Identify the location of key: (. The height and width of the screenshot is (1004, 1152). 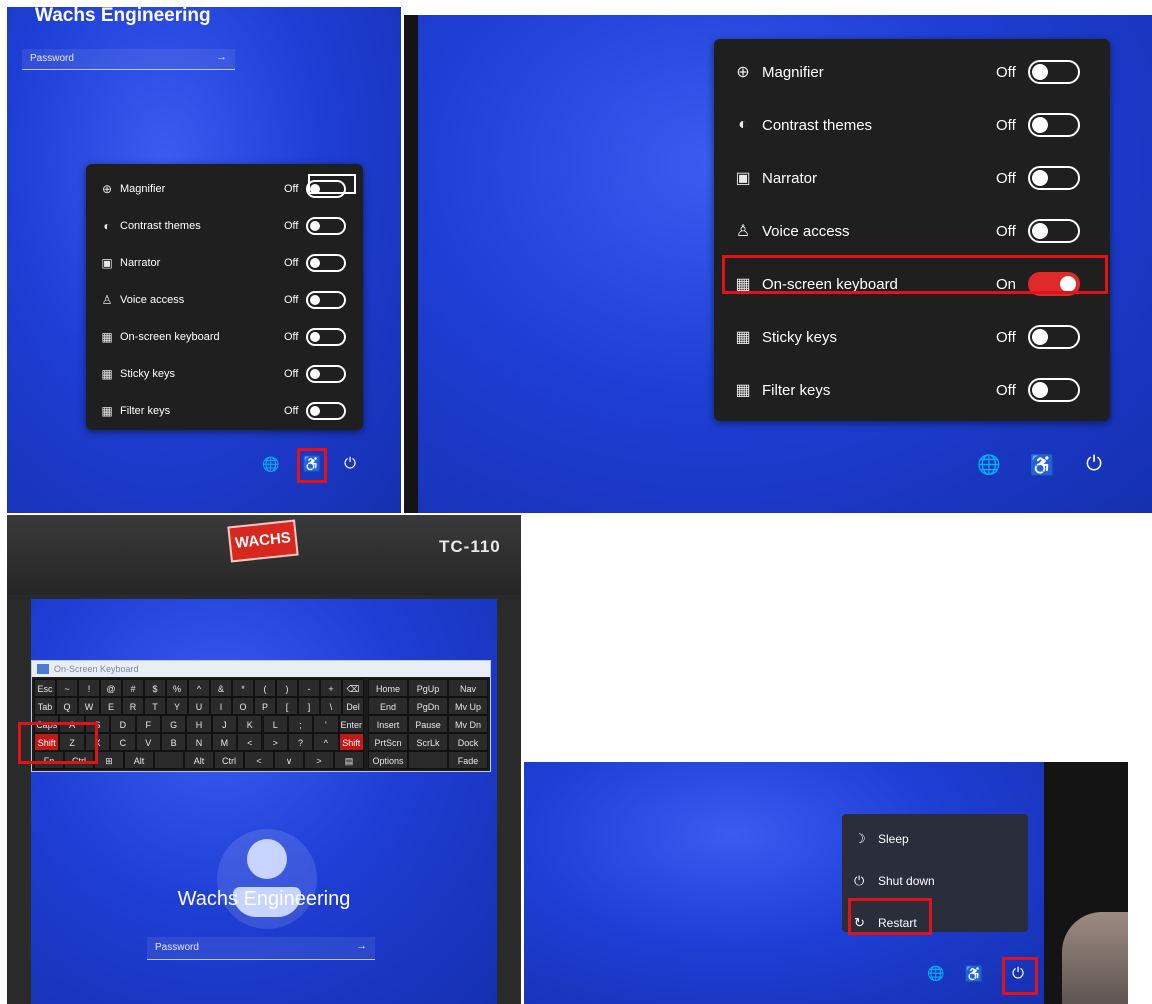
(265, 688).